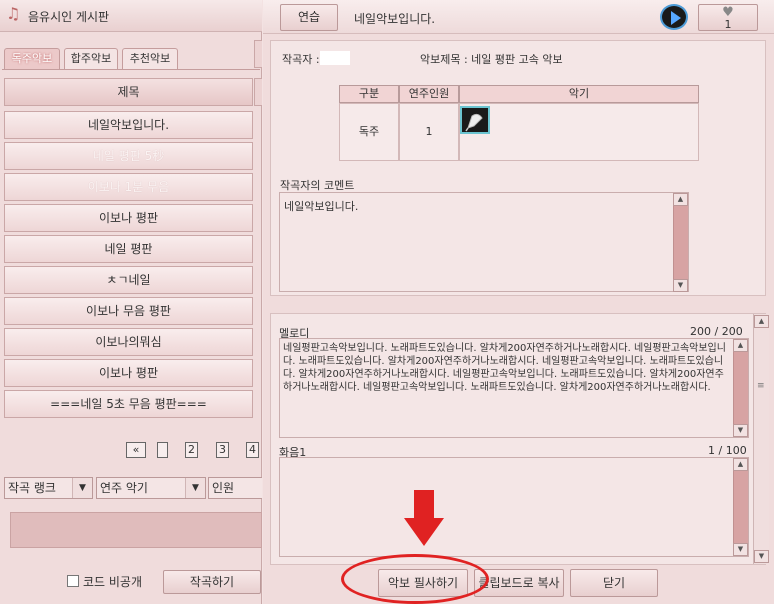 The height and width of the screenshot is (604, 774). What do you see at coordinates (124, 488) in the screenshot?
I see `instrument-select-value: 연주 악기` at bounding box center [124, 488].